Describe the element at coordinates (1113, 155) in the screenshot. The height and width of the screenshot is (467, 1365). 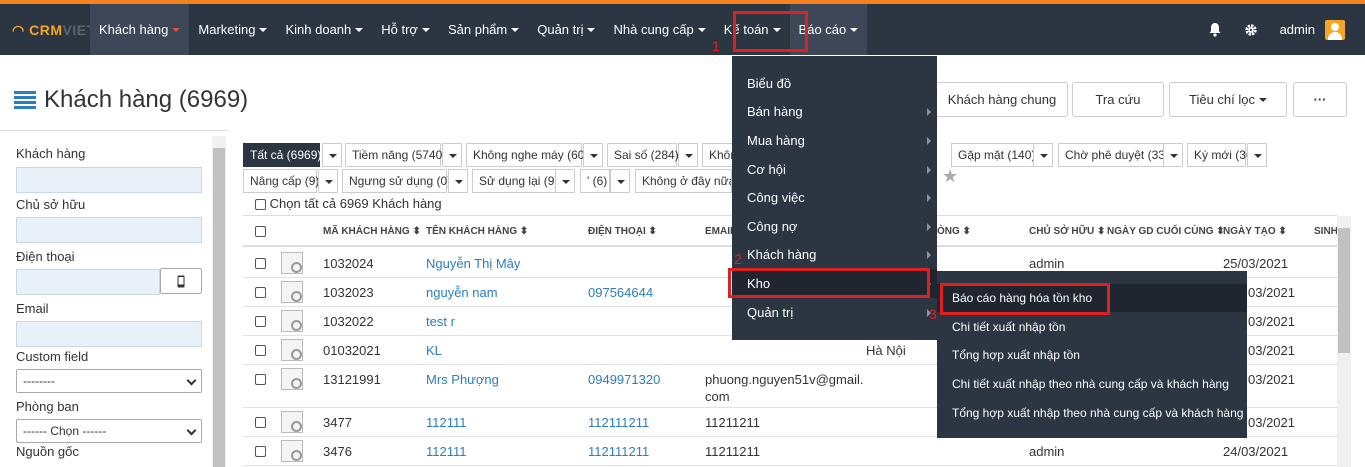
I see `filter-chip: Chờ phê duyệt (33)` at that location.